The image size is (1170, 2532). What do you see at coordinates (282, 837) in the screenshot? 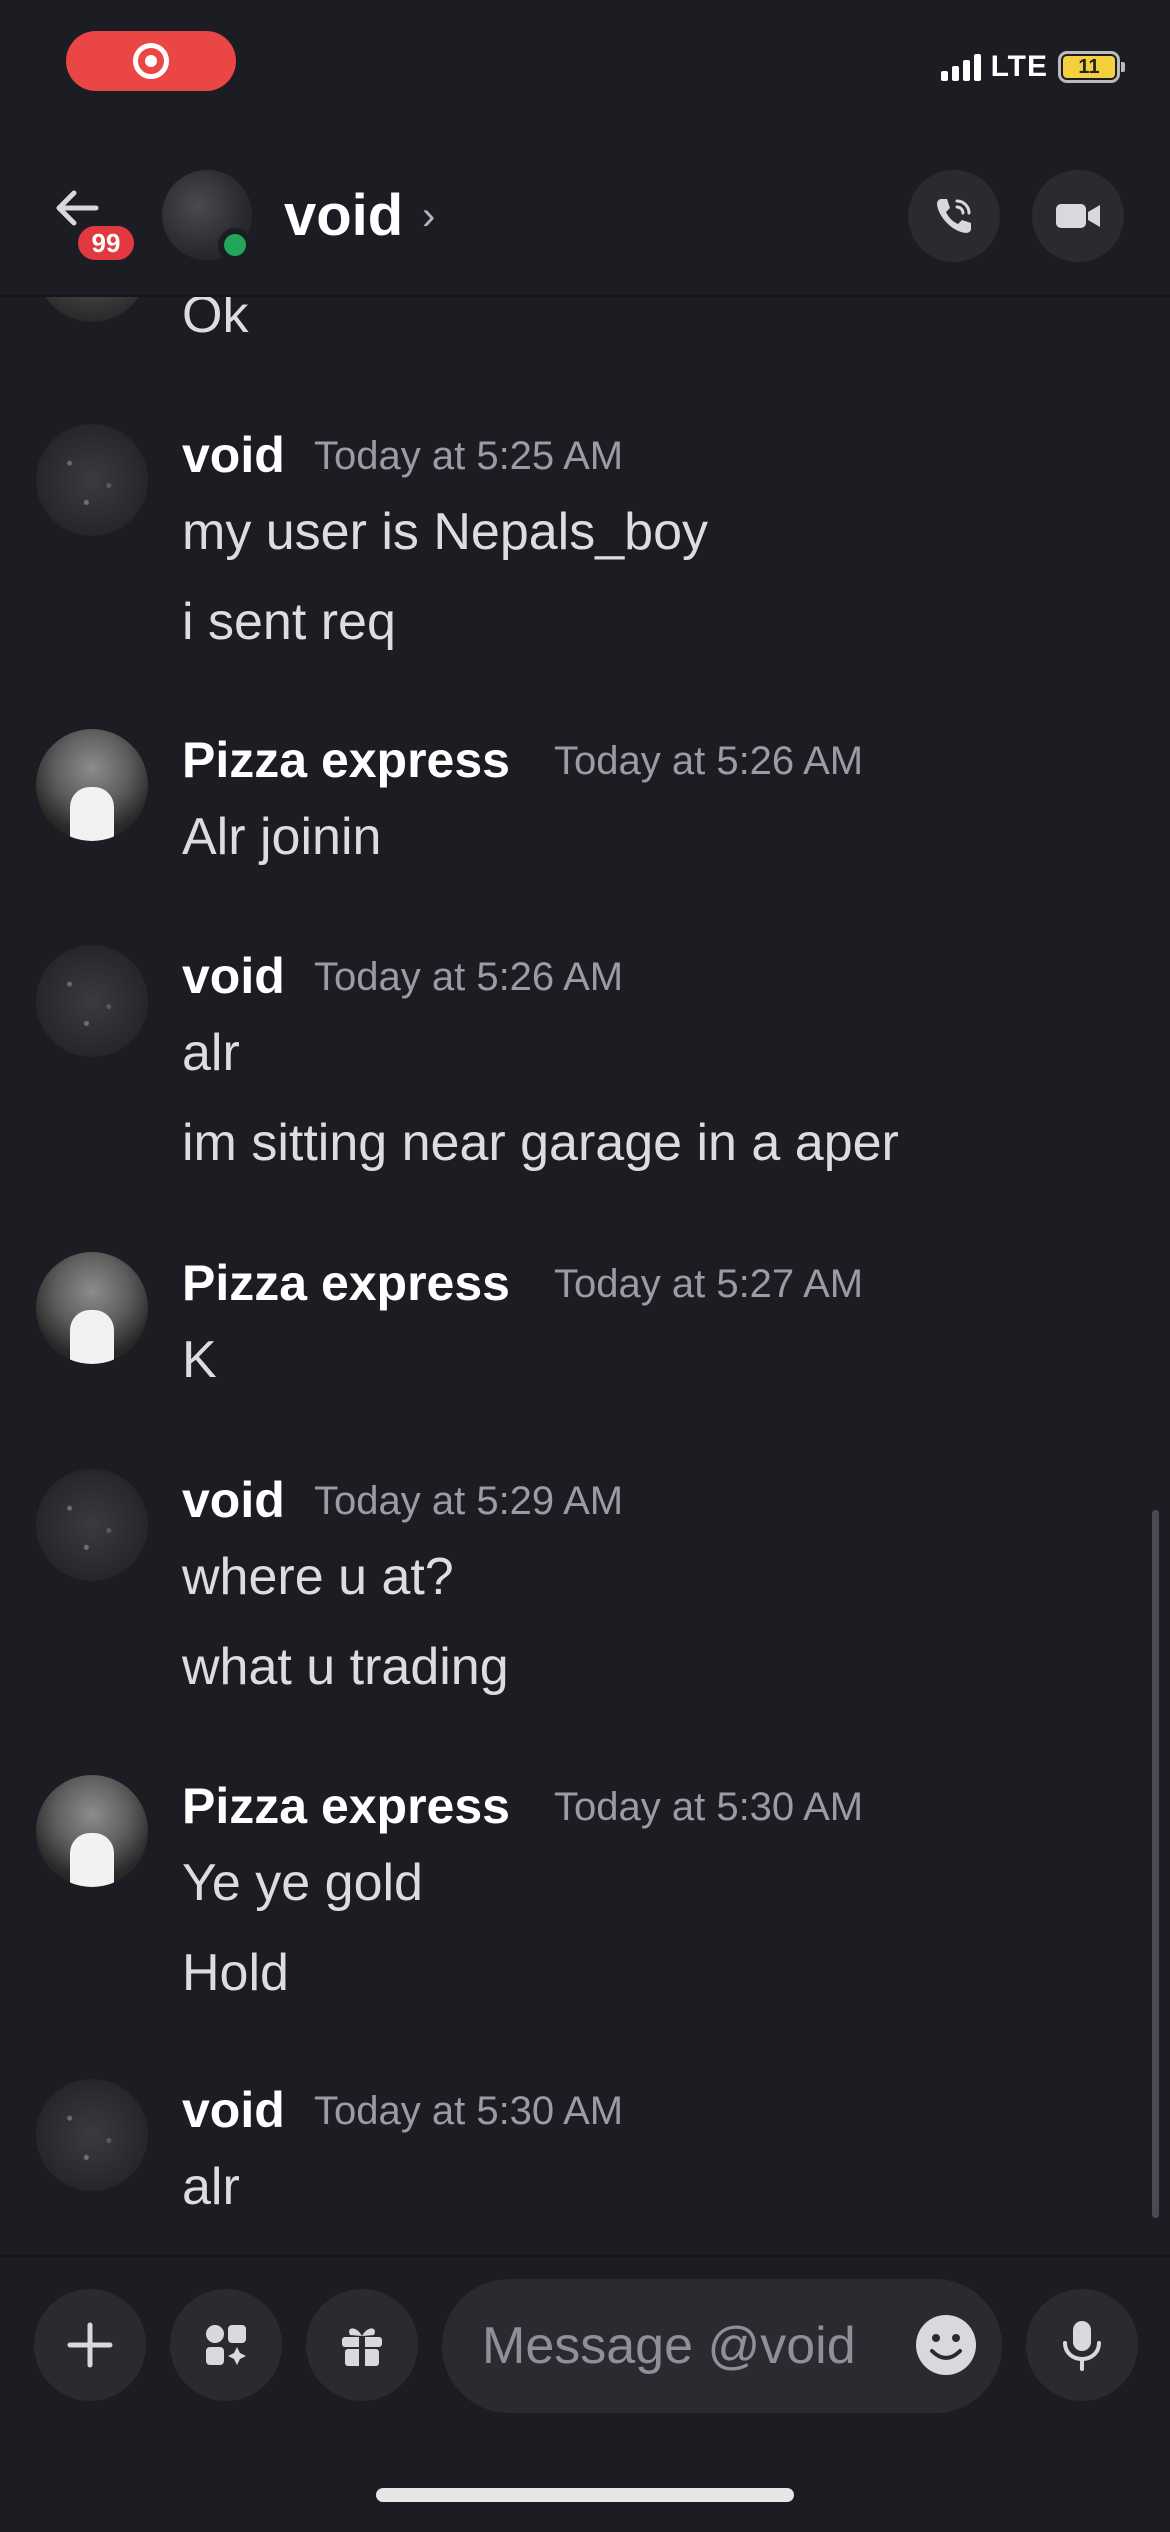
I see `message-text: Alr joinin` at bounding box center [282, 837].